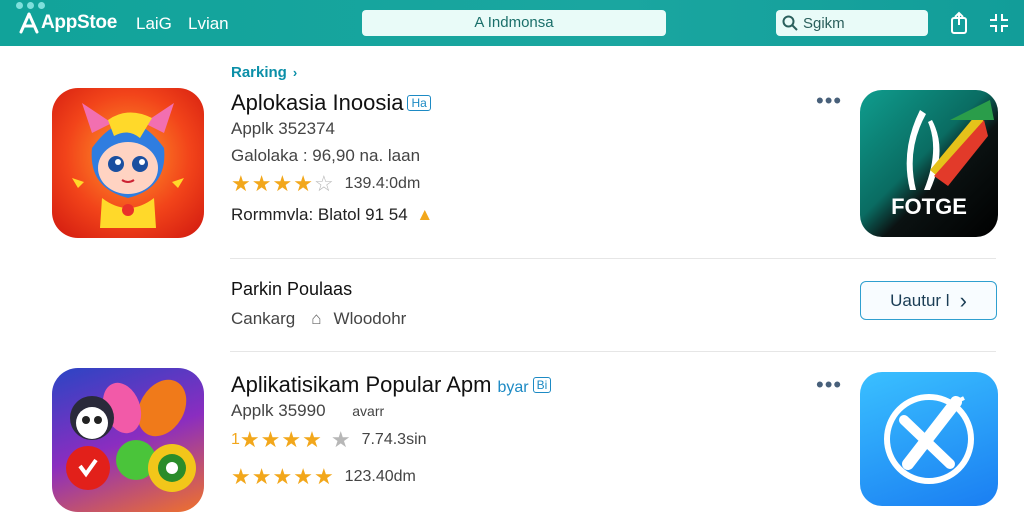 Image resolution: width=1024 pixels, height=512 pixels. What do you see at coordinates (329, 439) in the screenshot?
I see `app-rating: 1 ★ ★ ★ ★ ★ 7.74.3sin` at bounding box center [329, 439].